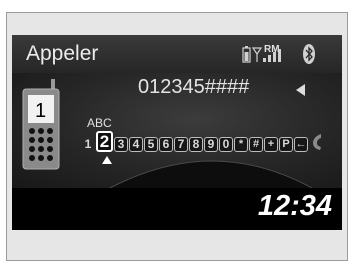  I want to click on status-icons: RM, so click(286, 54).